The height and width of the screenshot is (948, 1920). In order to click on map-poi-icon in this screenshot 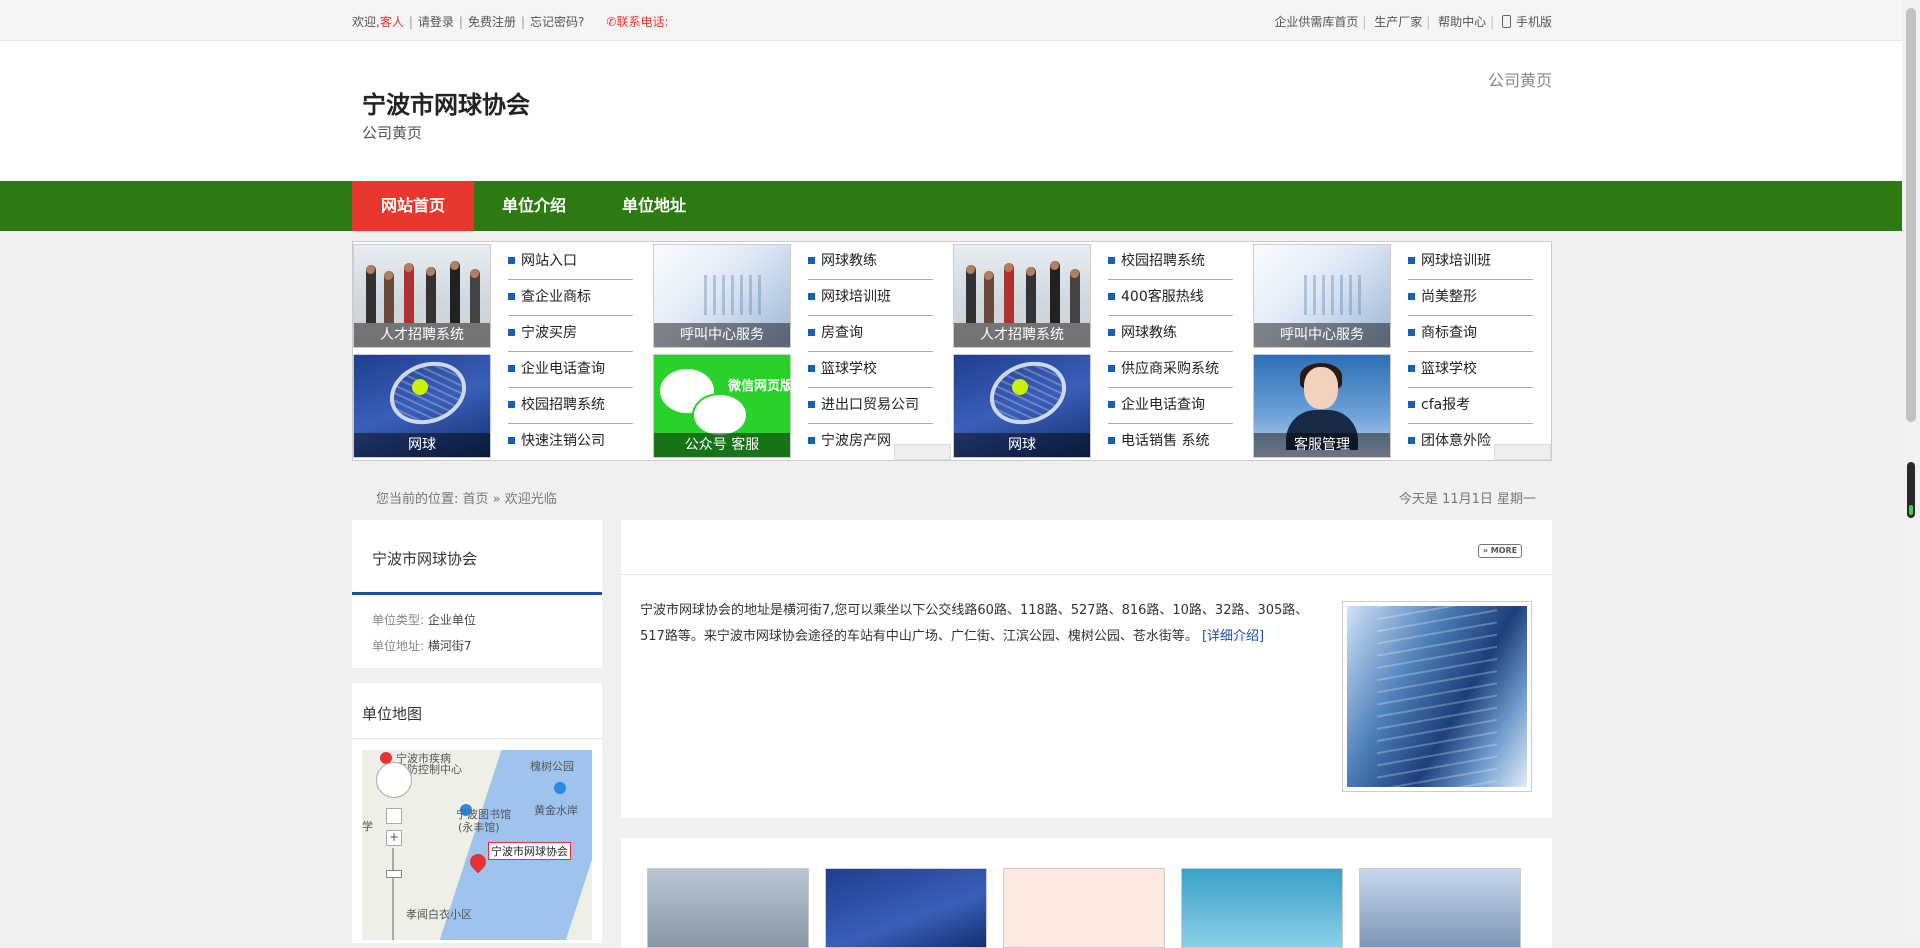, I will do `click(560, 788)`.